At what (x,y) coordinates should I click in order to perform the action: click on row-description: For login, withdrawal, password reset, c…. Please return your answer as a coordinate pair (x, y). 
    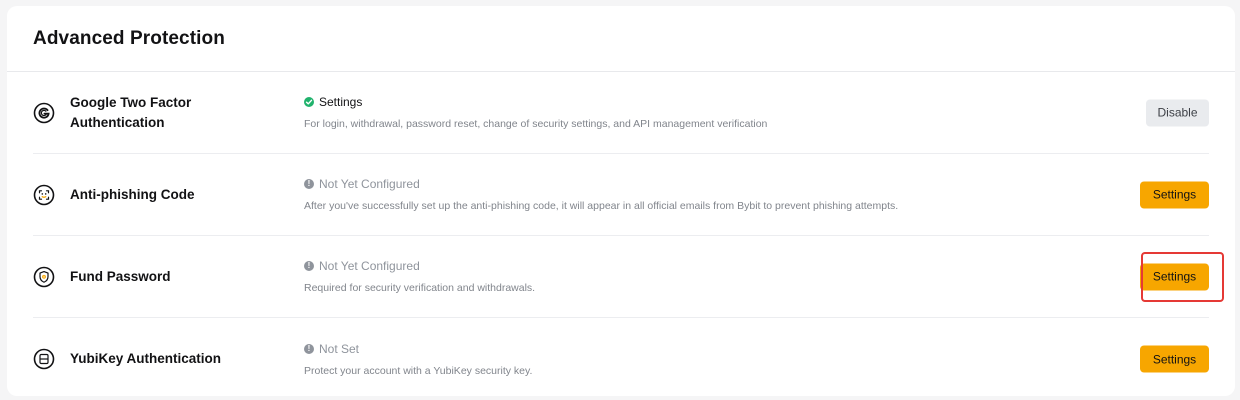
    Looking at the image, I should click on (536, 124).